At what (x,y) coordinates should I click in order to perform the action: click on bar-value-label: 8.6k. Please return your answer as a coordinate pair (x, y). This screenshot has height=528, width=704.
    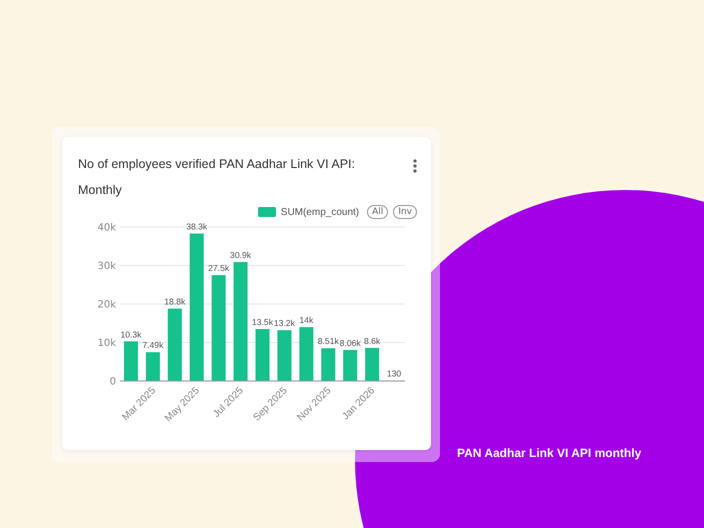
    Looking at the image, I should click on (372, 341).